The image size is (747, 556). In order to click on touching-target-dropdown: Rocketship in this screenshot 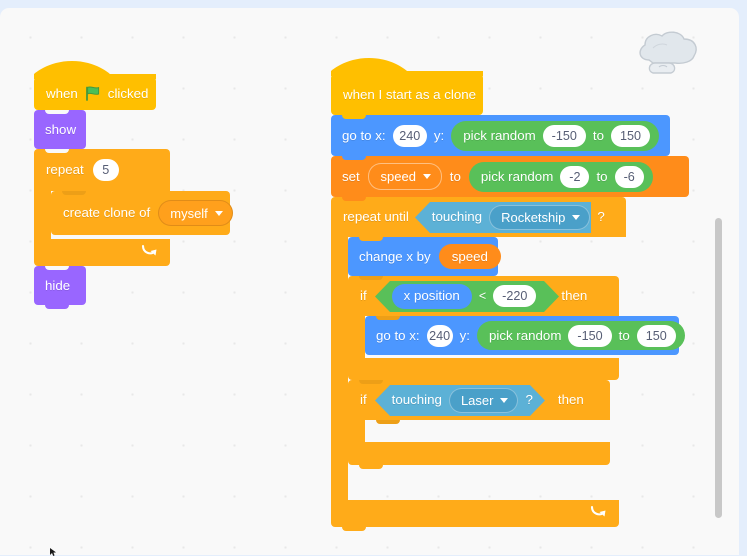, I will do `click(540, 217)`.